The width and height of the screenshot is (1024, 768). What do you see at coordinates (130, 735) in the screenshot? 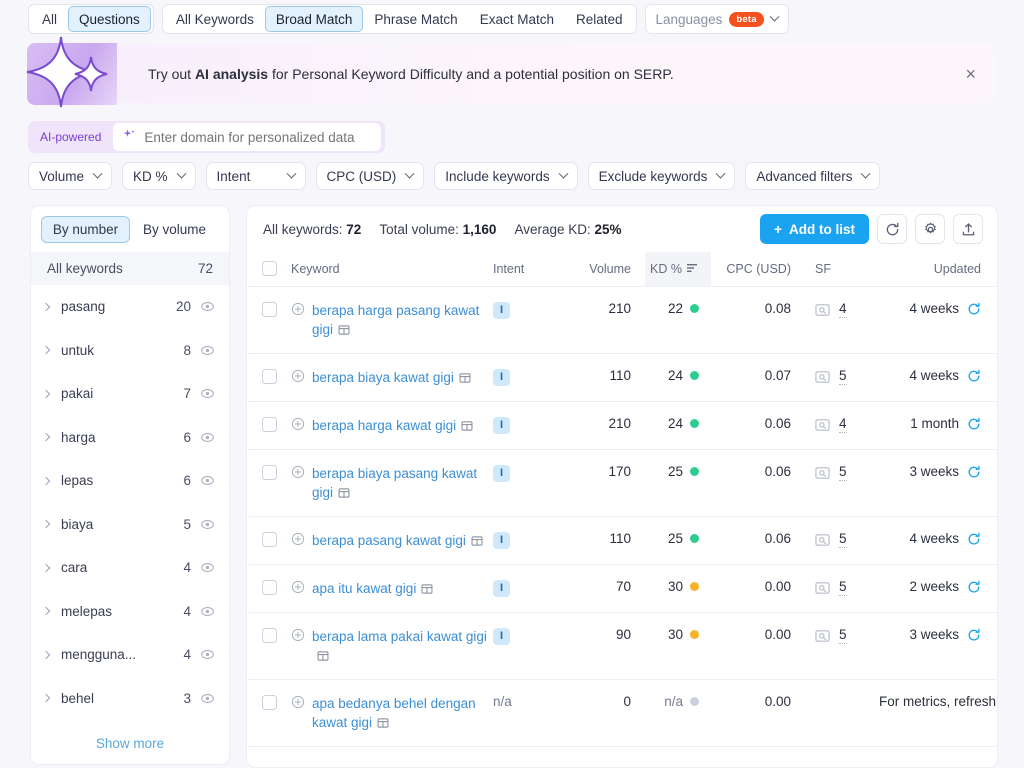
I see `show-more-button: Show more` at bounding box center [130, 735].